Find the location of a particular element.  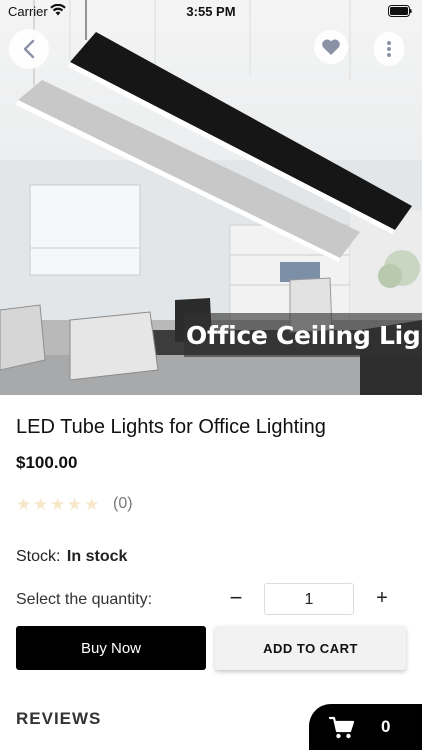

add-to-cart-button: ADD TO CART is located at coordinates (310, 648).